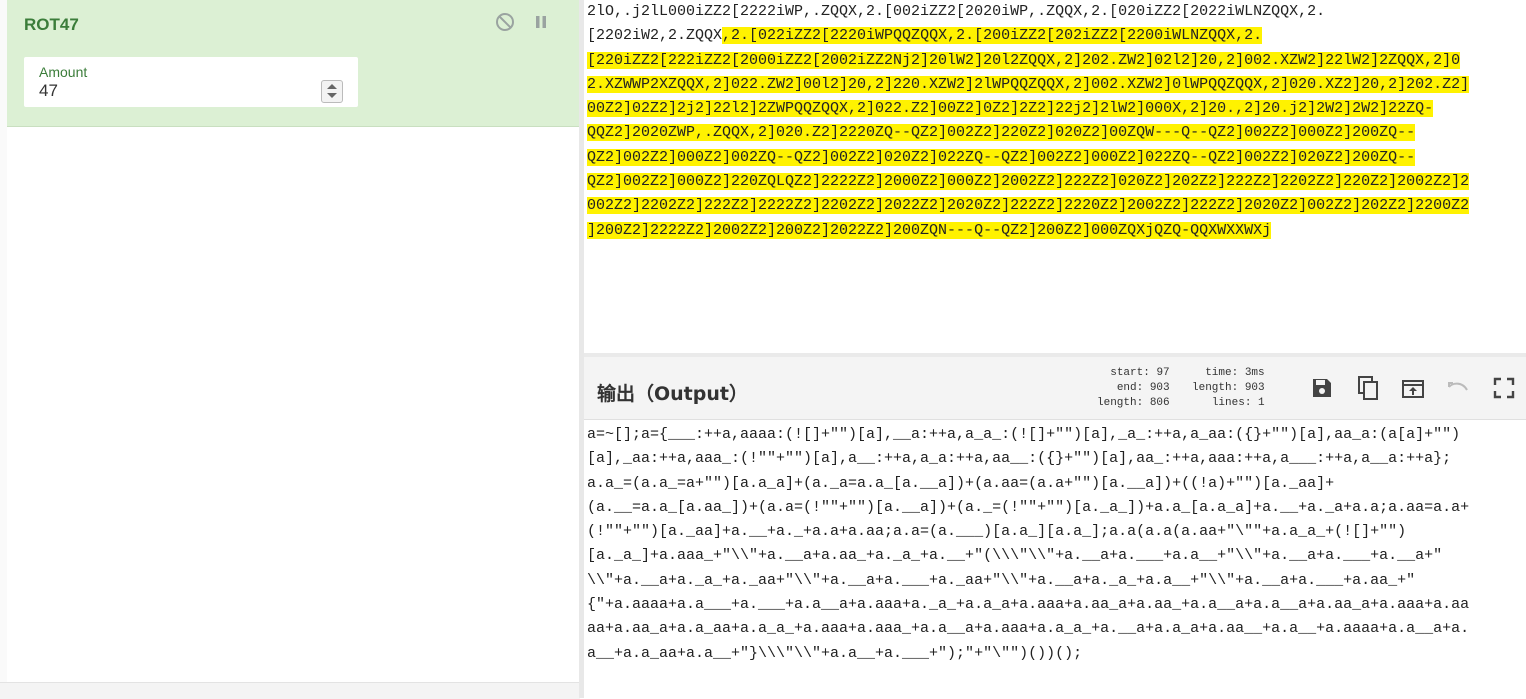 The image size is (1526, 699). I want to click on save-icon, so click(1322, 388).